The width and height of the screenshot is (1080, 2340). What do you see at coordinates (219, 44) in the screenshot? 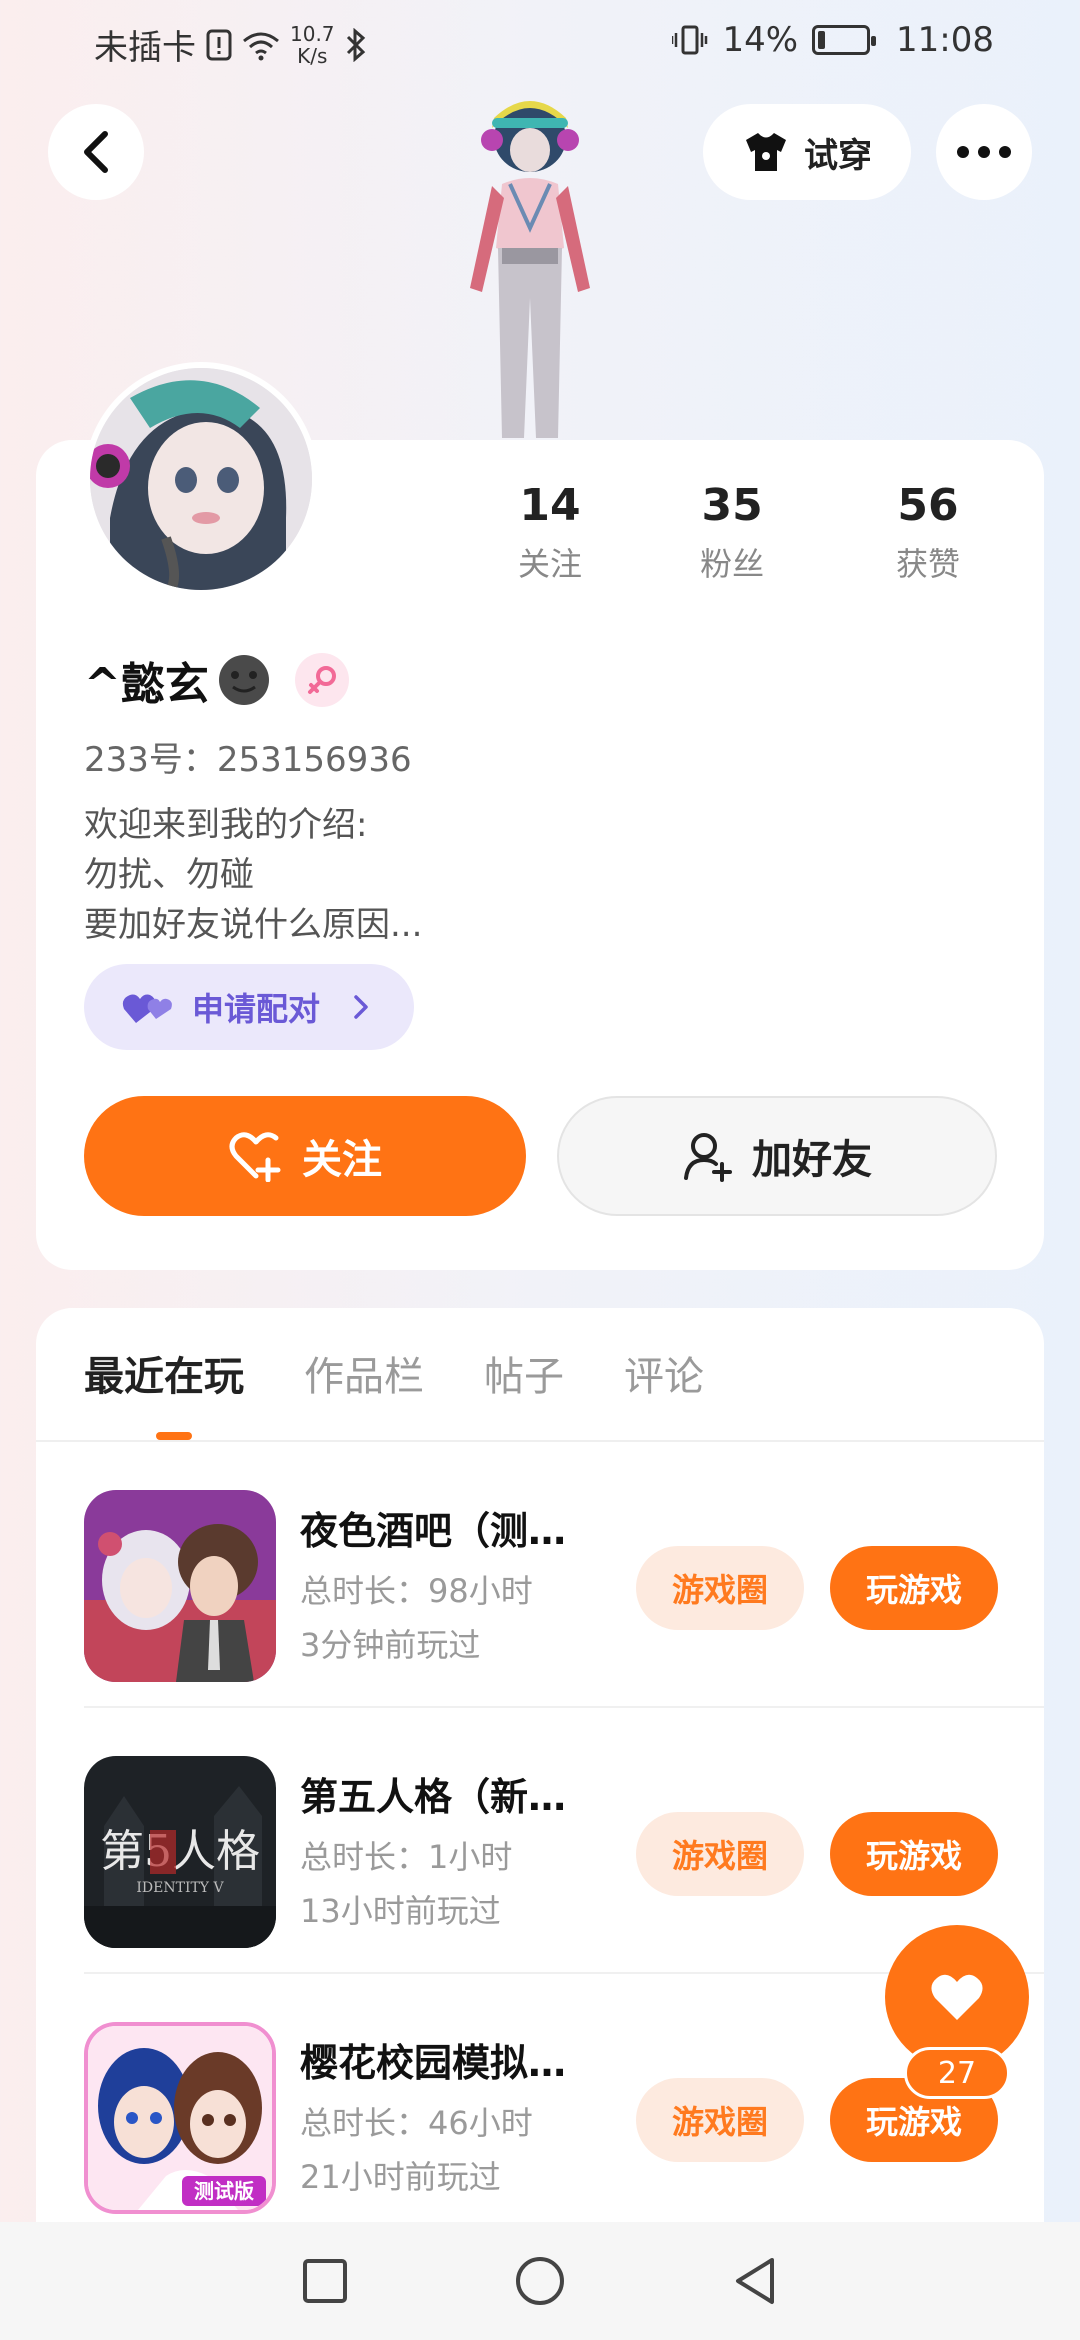
I see `sim-alert-icon` at bounding box center [219, 44].